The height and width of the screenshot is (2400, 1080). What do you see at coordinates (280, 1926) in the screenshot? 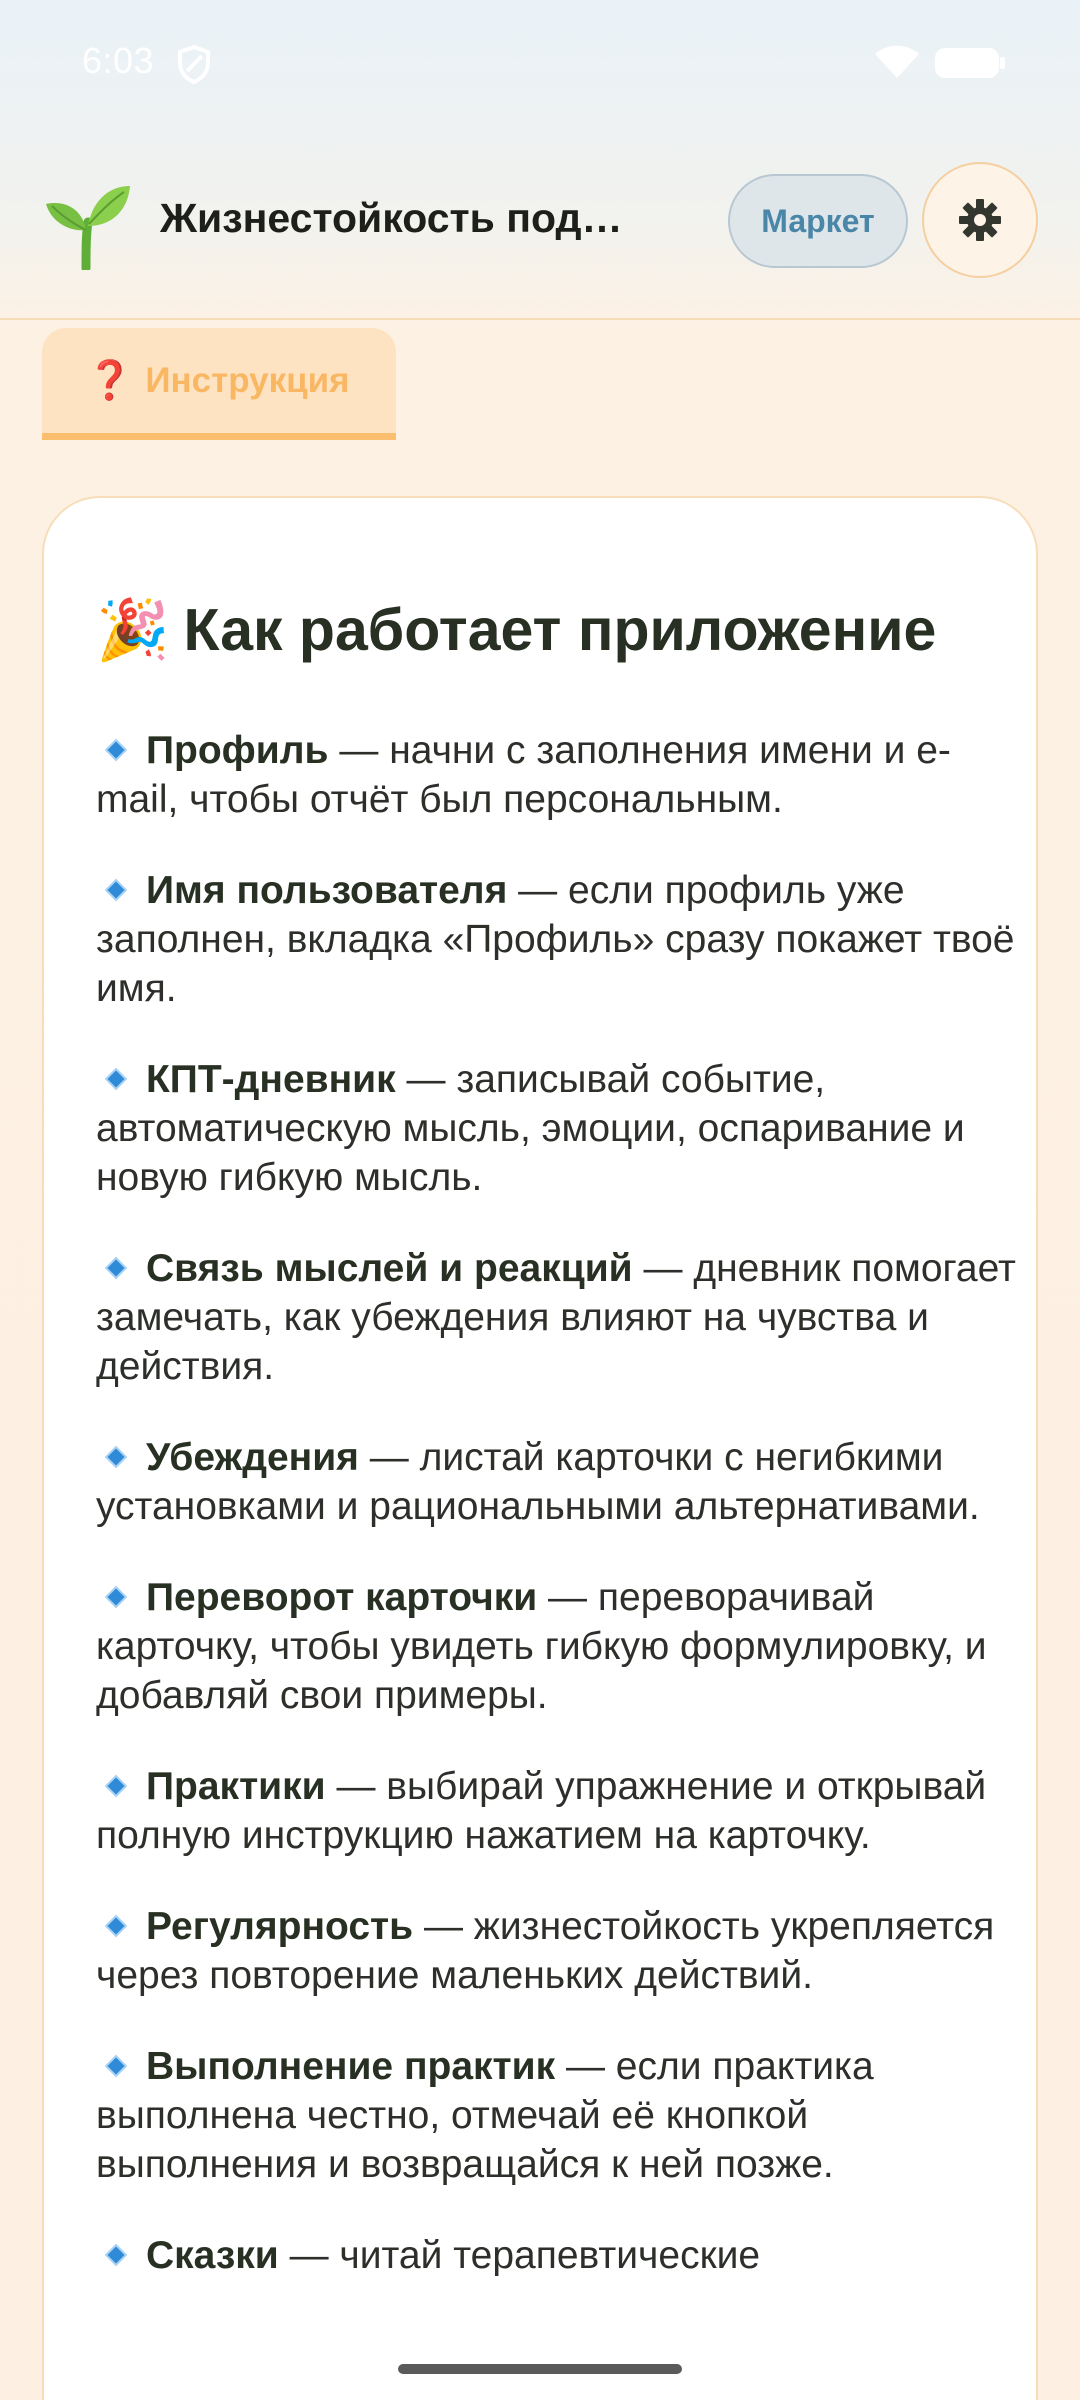
I see `item-term: Регулярность` at bounding box center [280, 1926].